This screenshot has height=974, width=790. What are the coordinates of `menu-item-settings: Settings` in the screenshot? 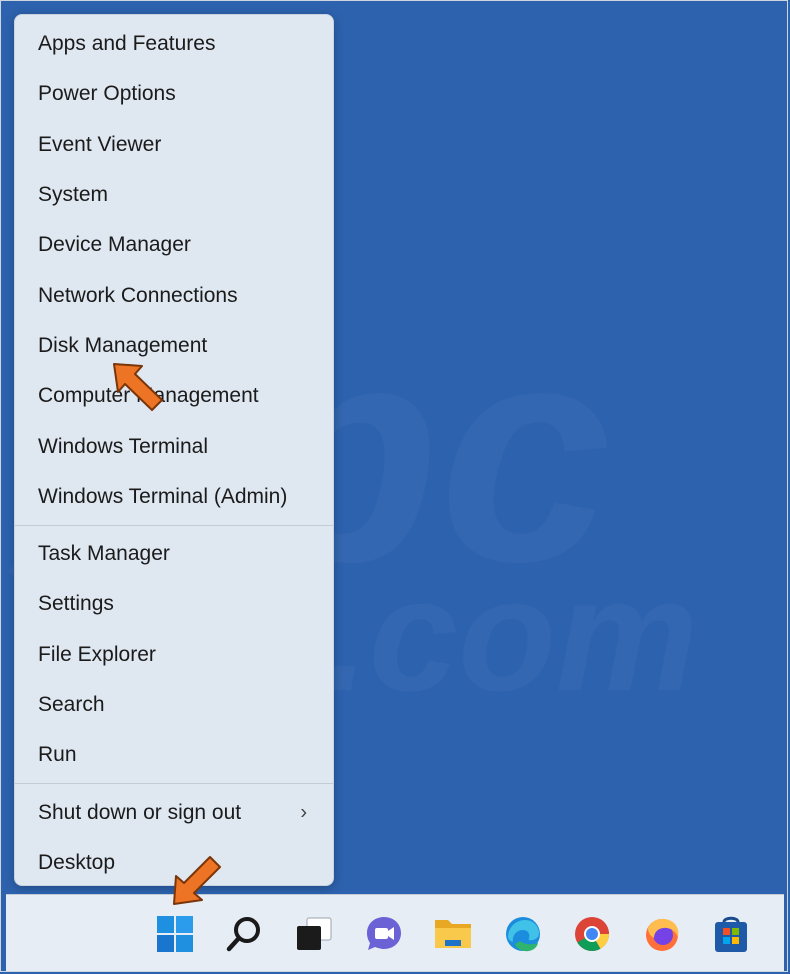 It's located at (174, 604).